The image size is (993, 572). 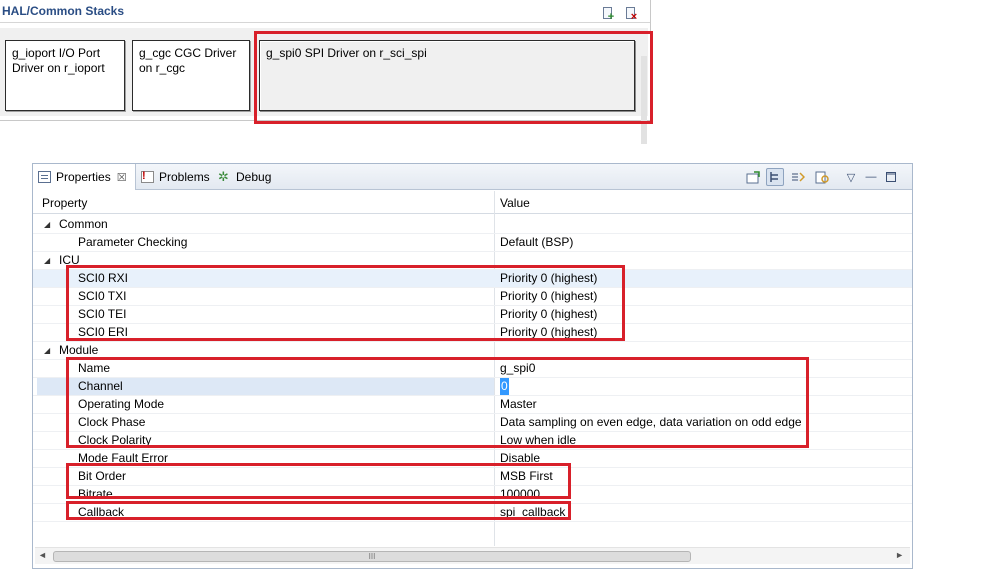 I want to click on property-value: Master, so click(x=518, y=404).